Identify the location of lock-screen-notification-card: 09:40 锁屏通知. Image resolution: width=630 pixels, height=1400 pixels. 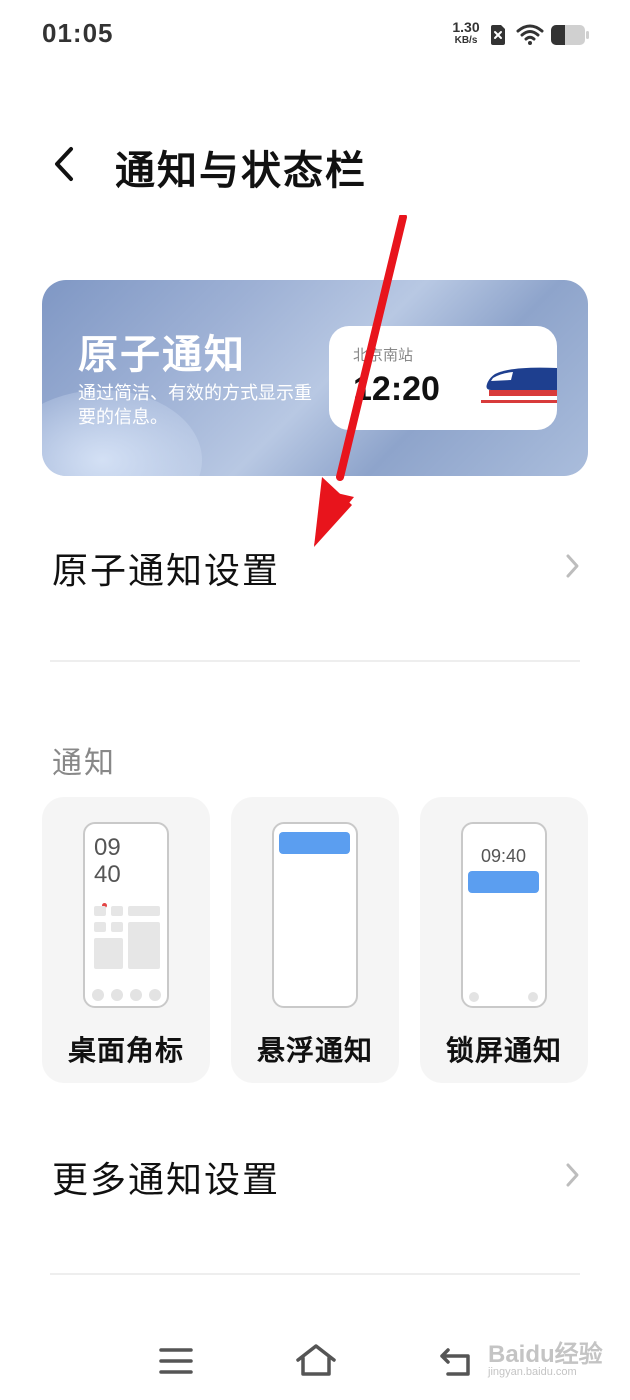
(504, 940).